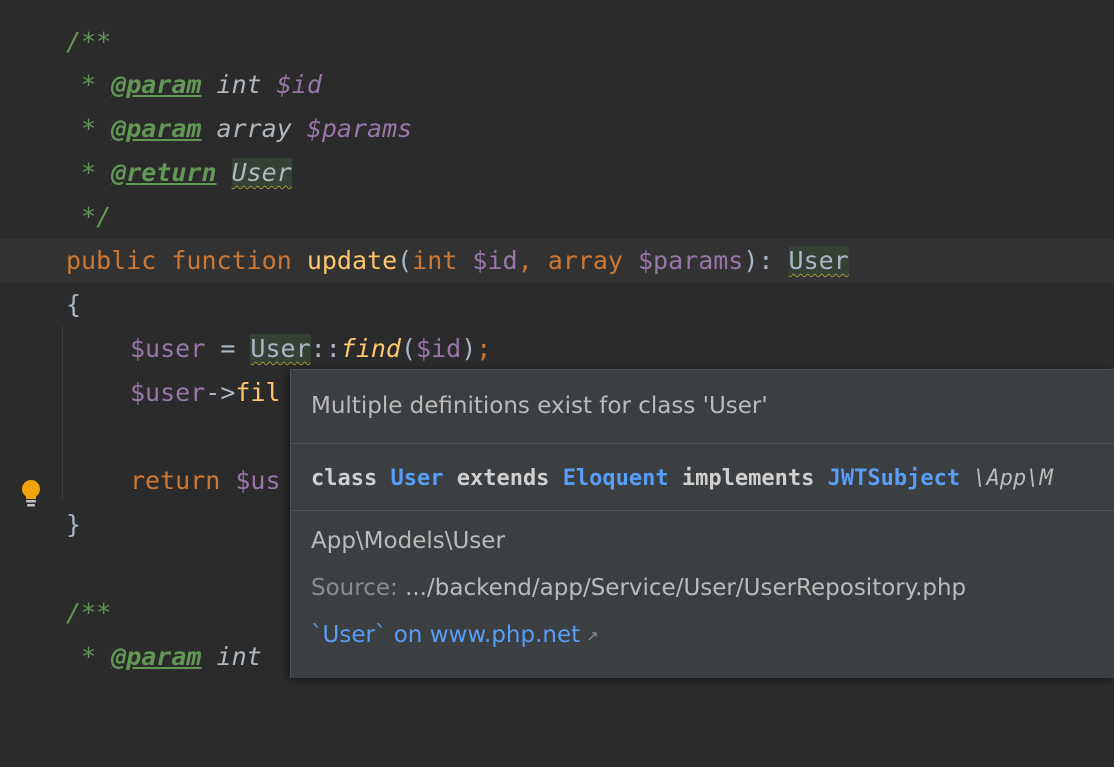 This screenshot has height=767, width=1114. I want to click on code-line: $user = User::find($id);, so click(557, 349).